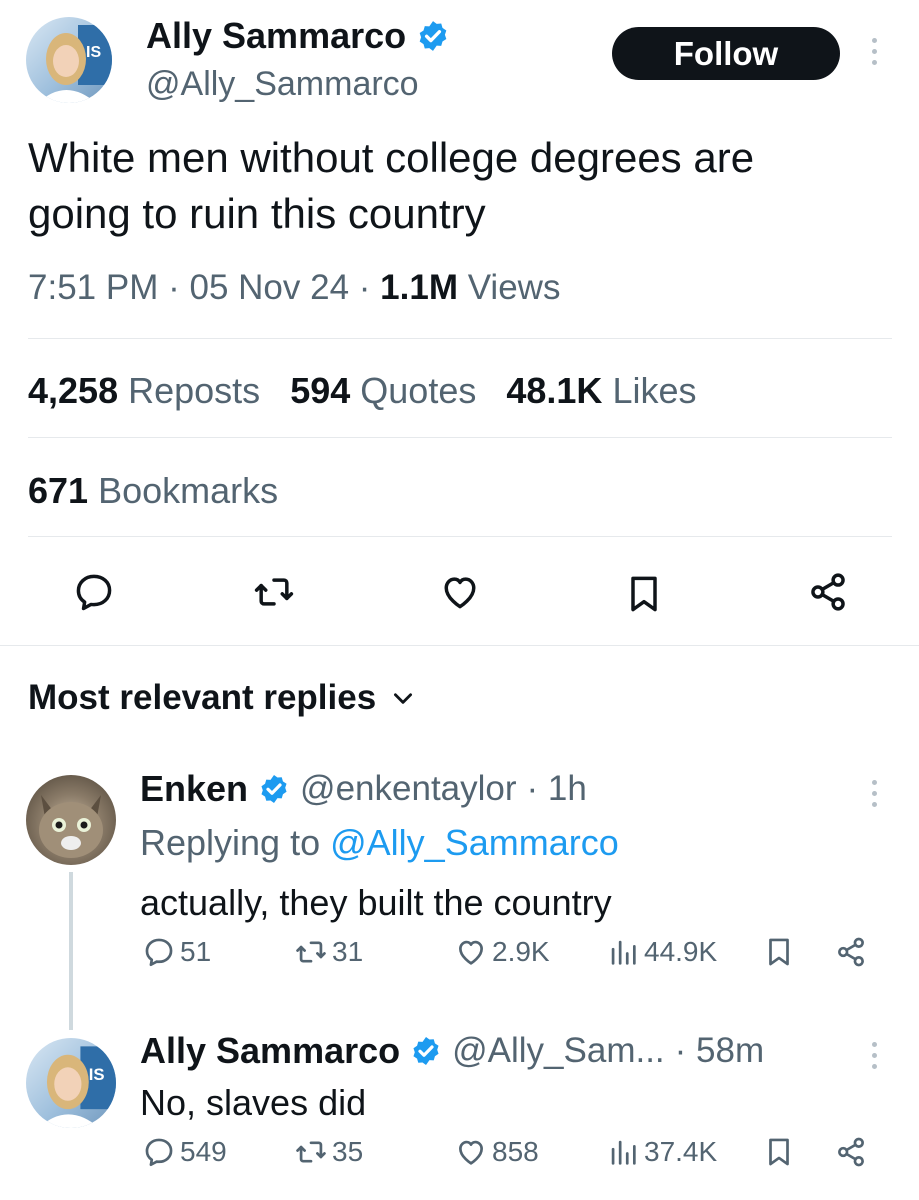  I want to click on reply-repost-count: 31, so click(348, 951).